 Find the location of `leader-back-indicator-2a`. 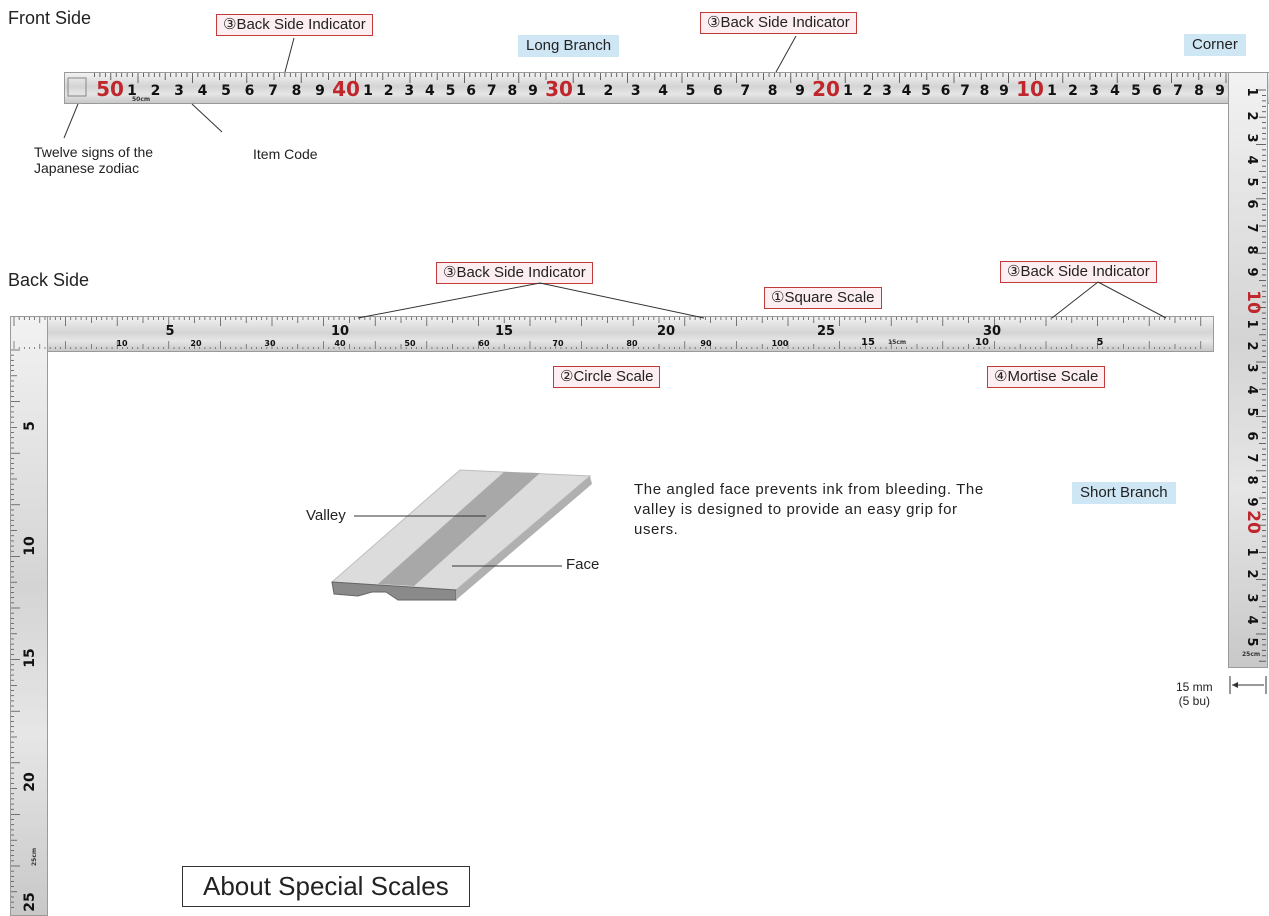

leader-back-indicator-2a is located at coordinates (1075, 300).